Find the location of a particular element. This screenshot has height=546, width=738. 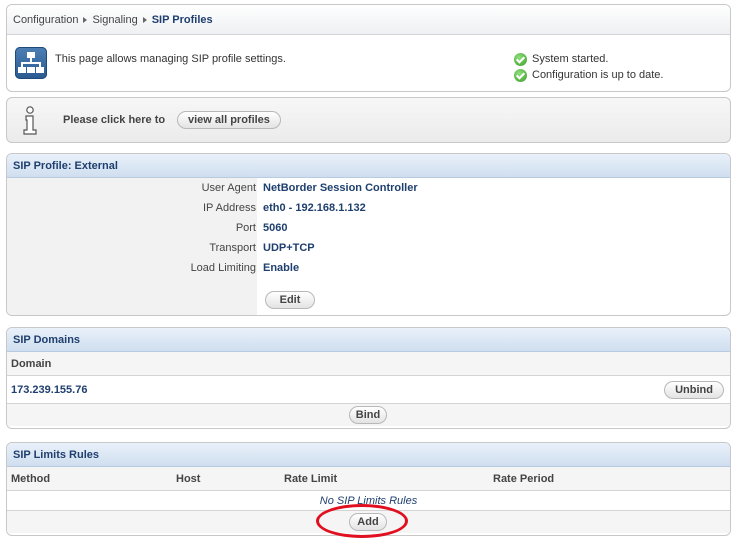

property-label: User Agent is located at coordinates (228, 188).